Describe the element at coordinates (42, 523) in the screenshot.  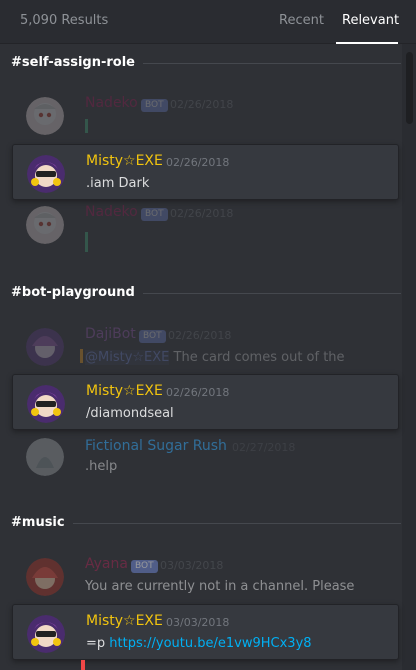
I see `channel-name: #music` at that location.